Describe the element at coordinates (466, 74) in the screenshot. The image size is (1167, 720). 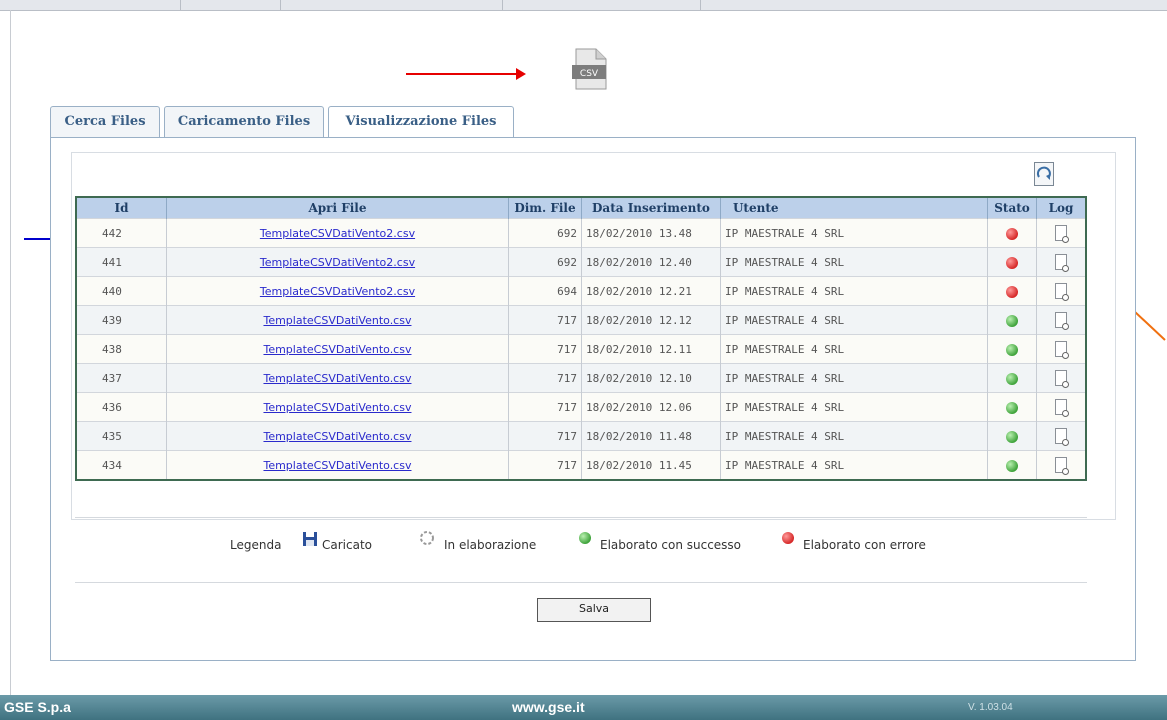
I see `red-arrow-annotation` at that location.